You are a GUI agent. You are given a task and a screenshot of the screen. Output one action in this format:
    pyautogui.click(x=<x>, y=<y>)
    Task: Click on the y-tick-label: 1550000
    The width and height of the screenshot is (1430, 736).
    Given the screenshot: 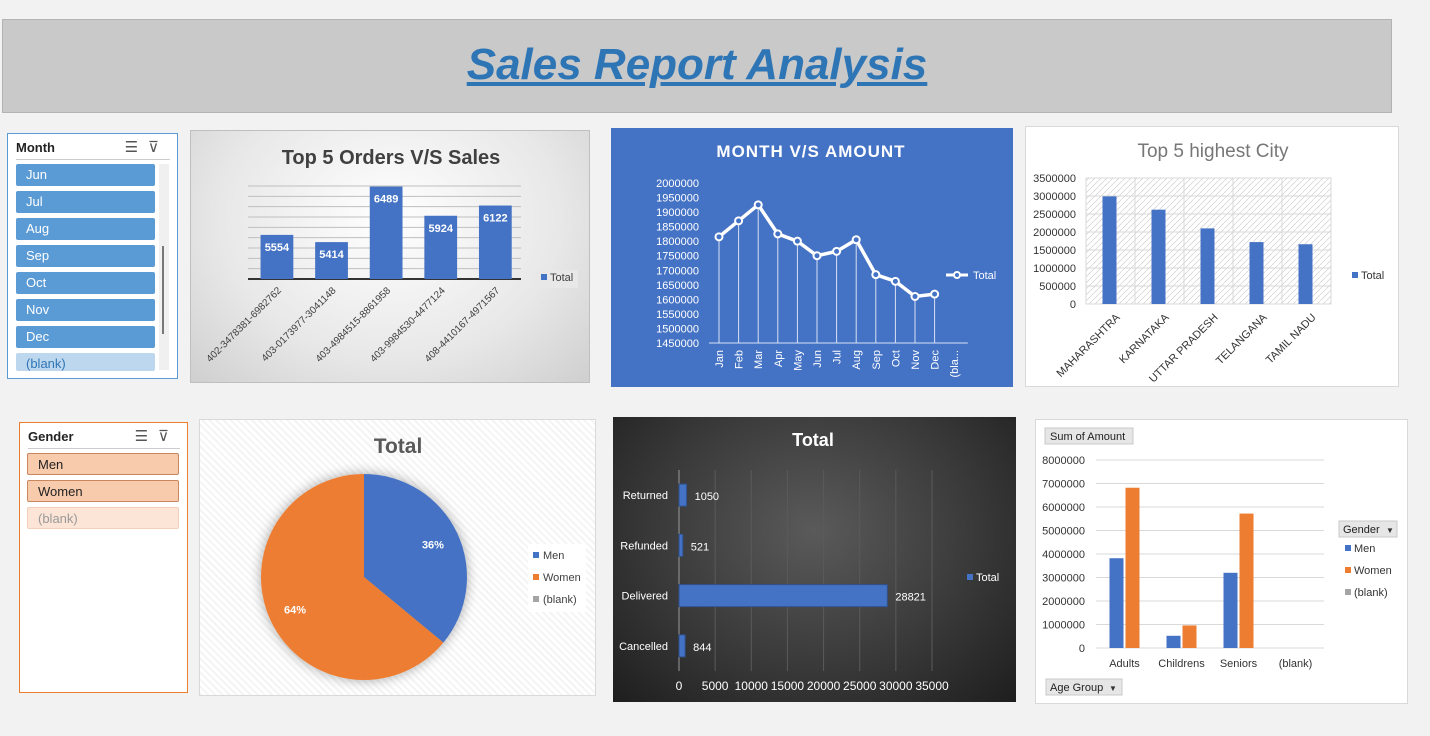 What is the action you would take?
    pyautogui.click(x=677, y=315)
    